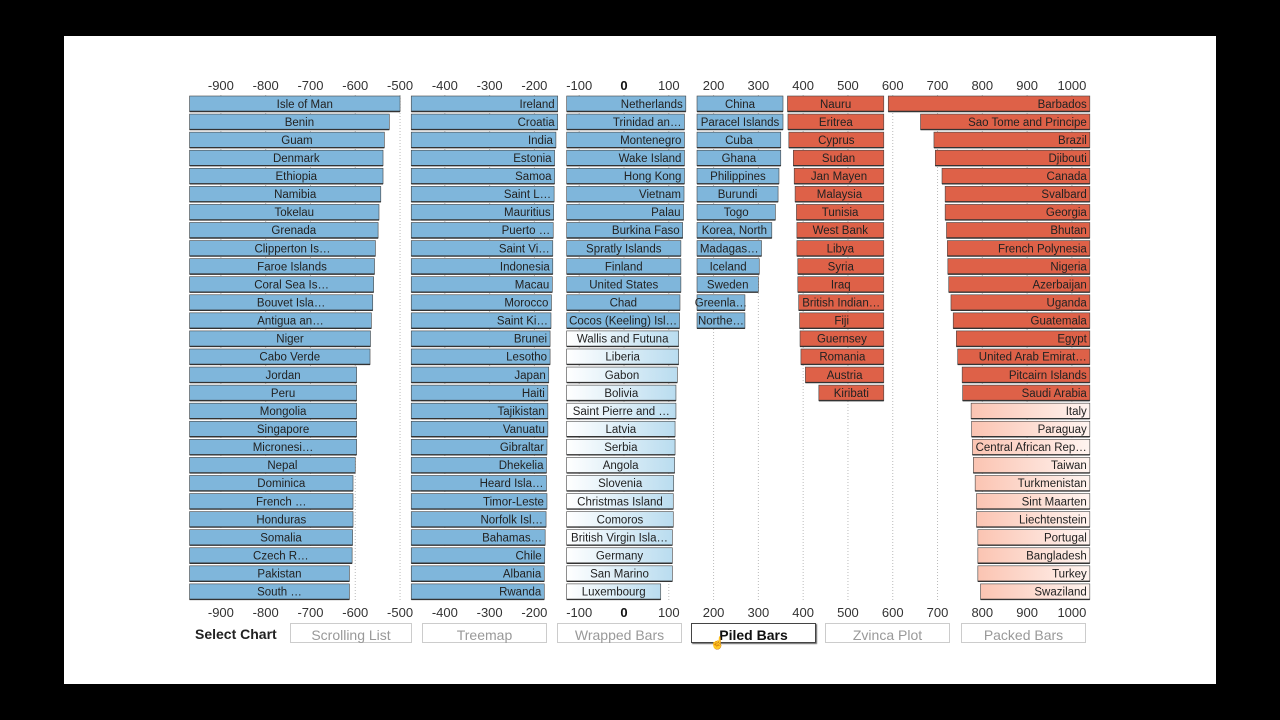 This screenshot has width=1280, height=720. What do you see at coordinates (848, 85) in the screenshot?
I see `x-tick-label-top: 500` at bounding box center [848, 85].